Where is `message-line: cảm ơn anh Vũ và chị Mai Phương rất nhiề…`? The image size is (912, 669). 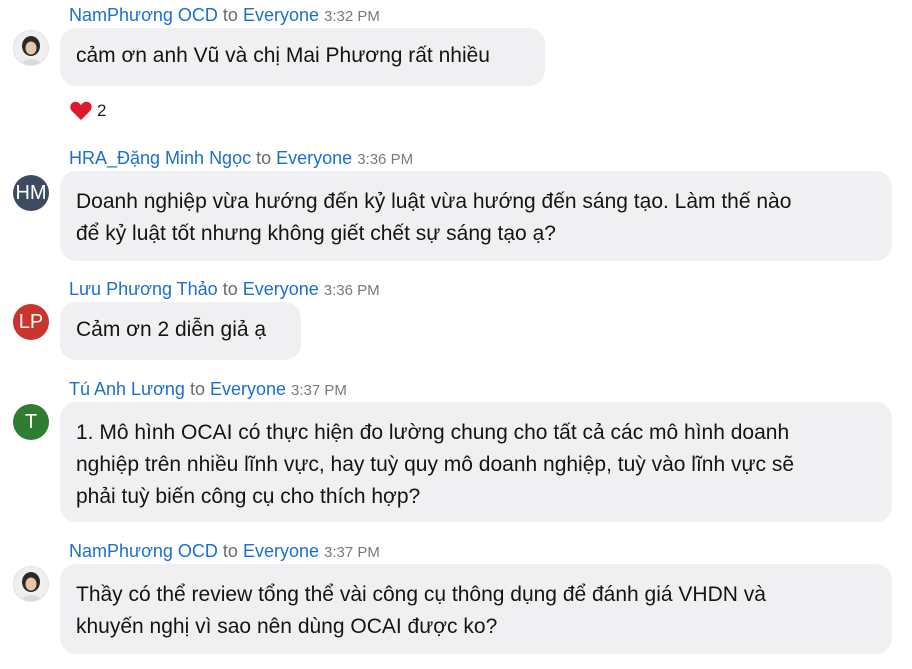 message-line: cảm ơn anh Vũ và chị Mai Phương rất nhiề… is located at coordinates (283, 55).